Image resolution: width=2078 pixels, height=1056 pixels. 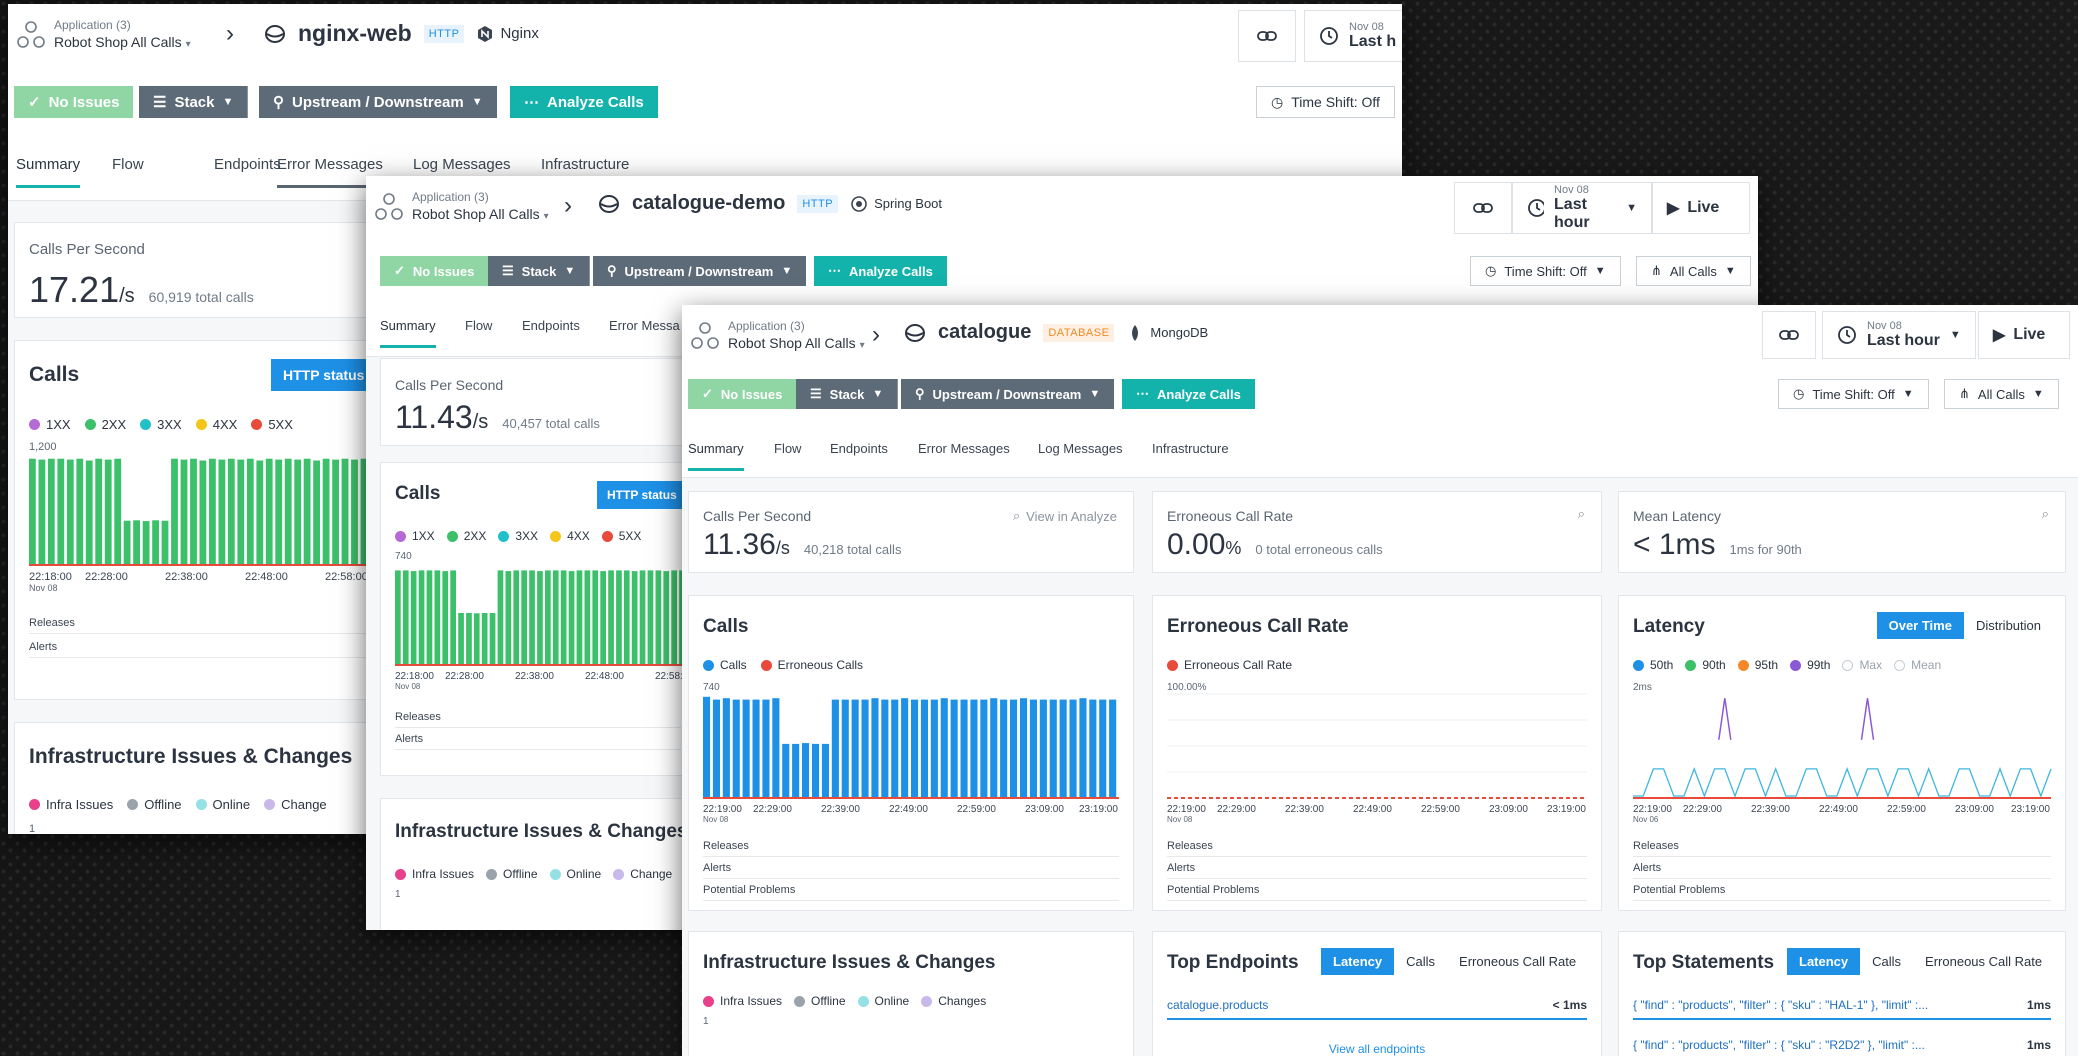 I want to click on metric-label: Calls Per Second, so click(x=757, y=516).